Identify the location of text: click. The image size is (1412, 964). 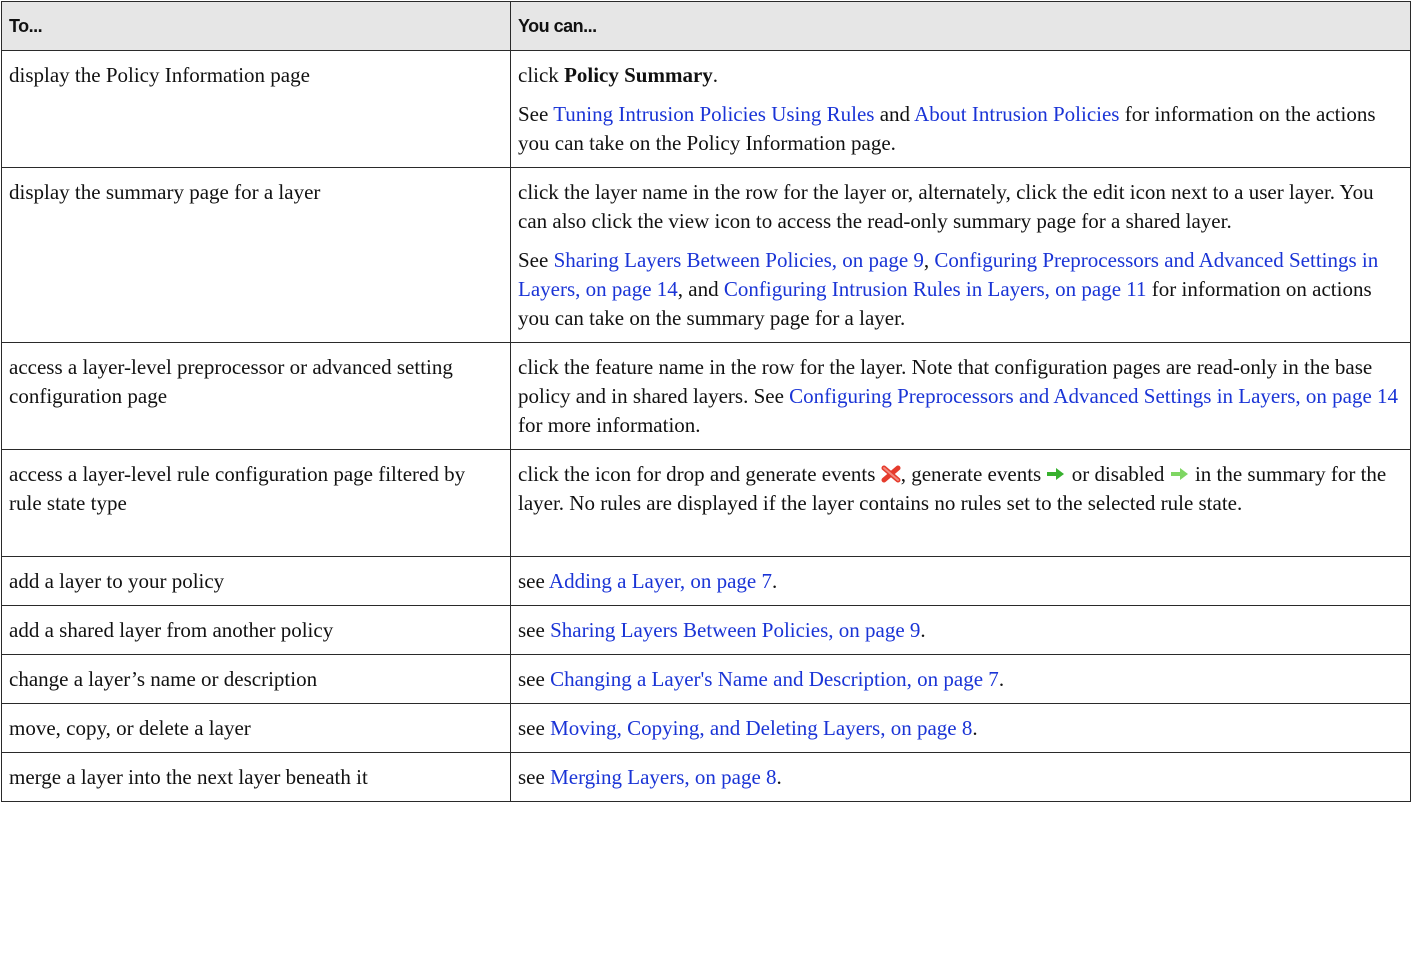
(541, 75).